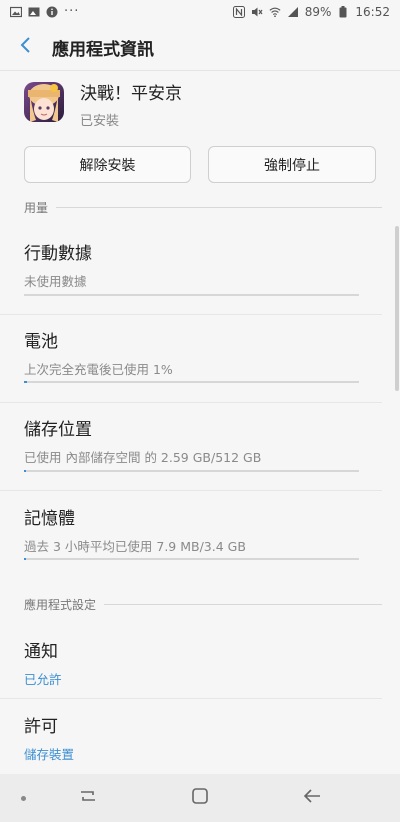  Describe the element at coordinates (43, 679) in the screenshot. I see `item-subtitle: 已允許` at that location.